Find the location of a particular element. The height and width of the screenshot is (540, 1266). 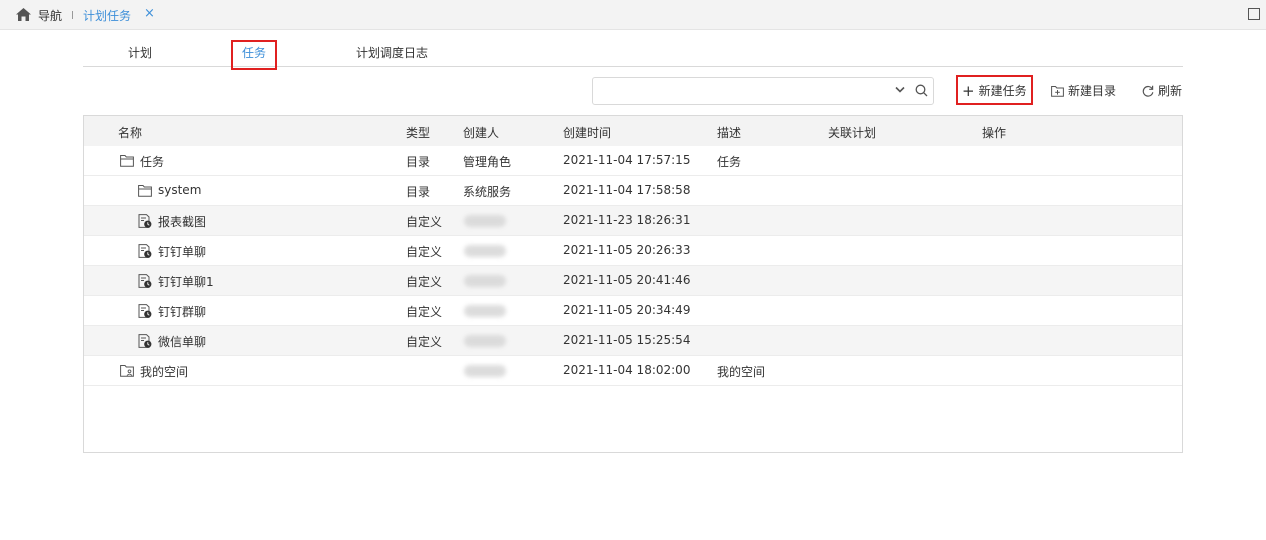

table-row: 我的空间 2021-11-04 18:02:00 我的空间 is located at coordinates (633, 371).